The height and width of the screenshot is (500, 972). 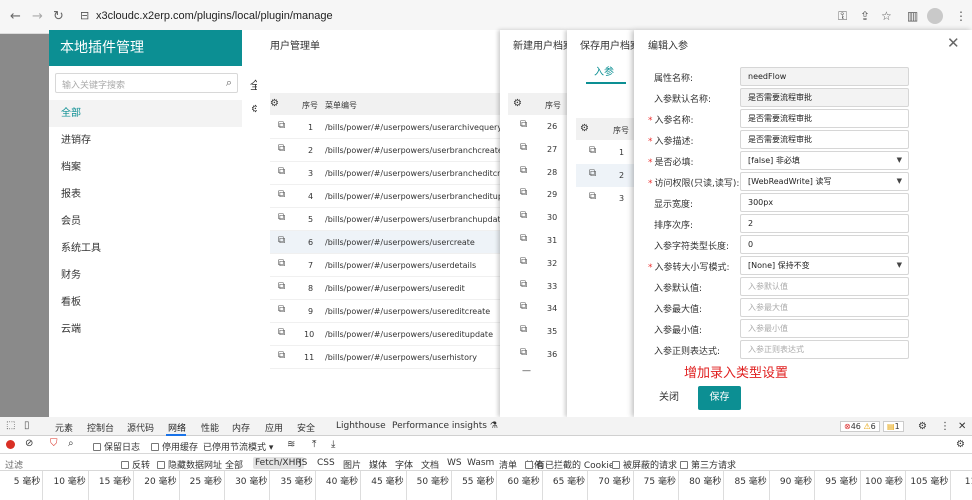 What do you see at coordinates (644, 464) in the screenshot?
I see `blocked-requests-checkbox: 被屏蔽的请求` at bounding box center [644, 464].